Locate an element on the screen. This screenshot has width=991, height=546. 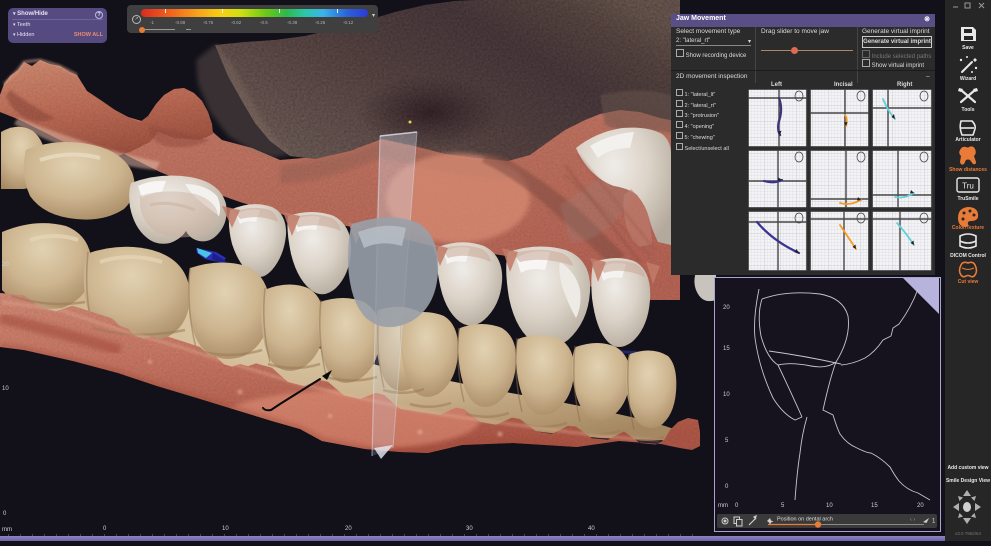
svg-text: Position on dental arch is located at coordinates (805, 520).